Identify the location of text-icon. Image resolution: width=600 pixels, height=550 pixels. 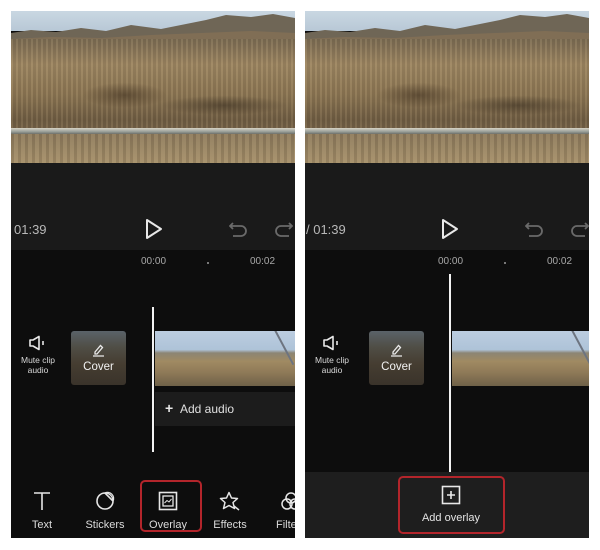
(42, 501).